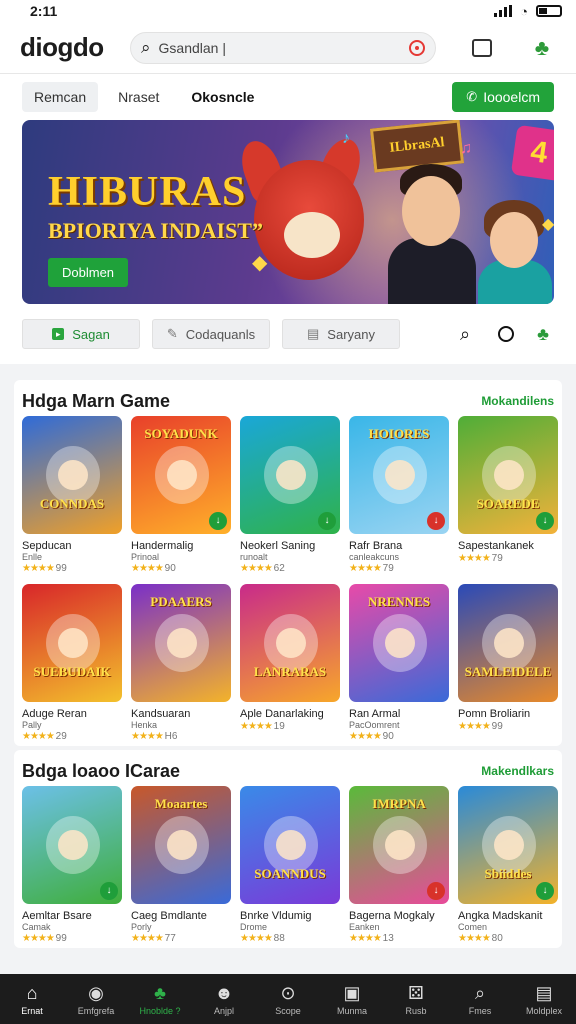 The image size is (576, 1024). What do you see at coordinates (72, 643) in the screenshot?
I see `game-thumbnail: SUEBUDAIK` at bounding box center [72, 643].